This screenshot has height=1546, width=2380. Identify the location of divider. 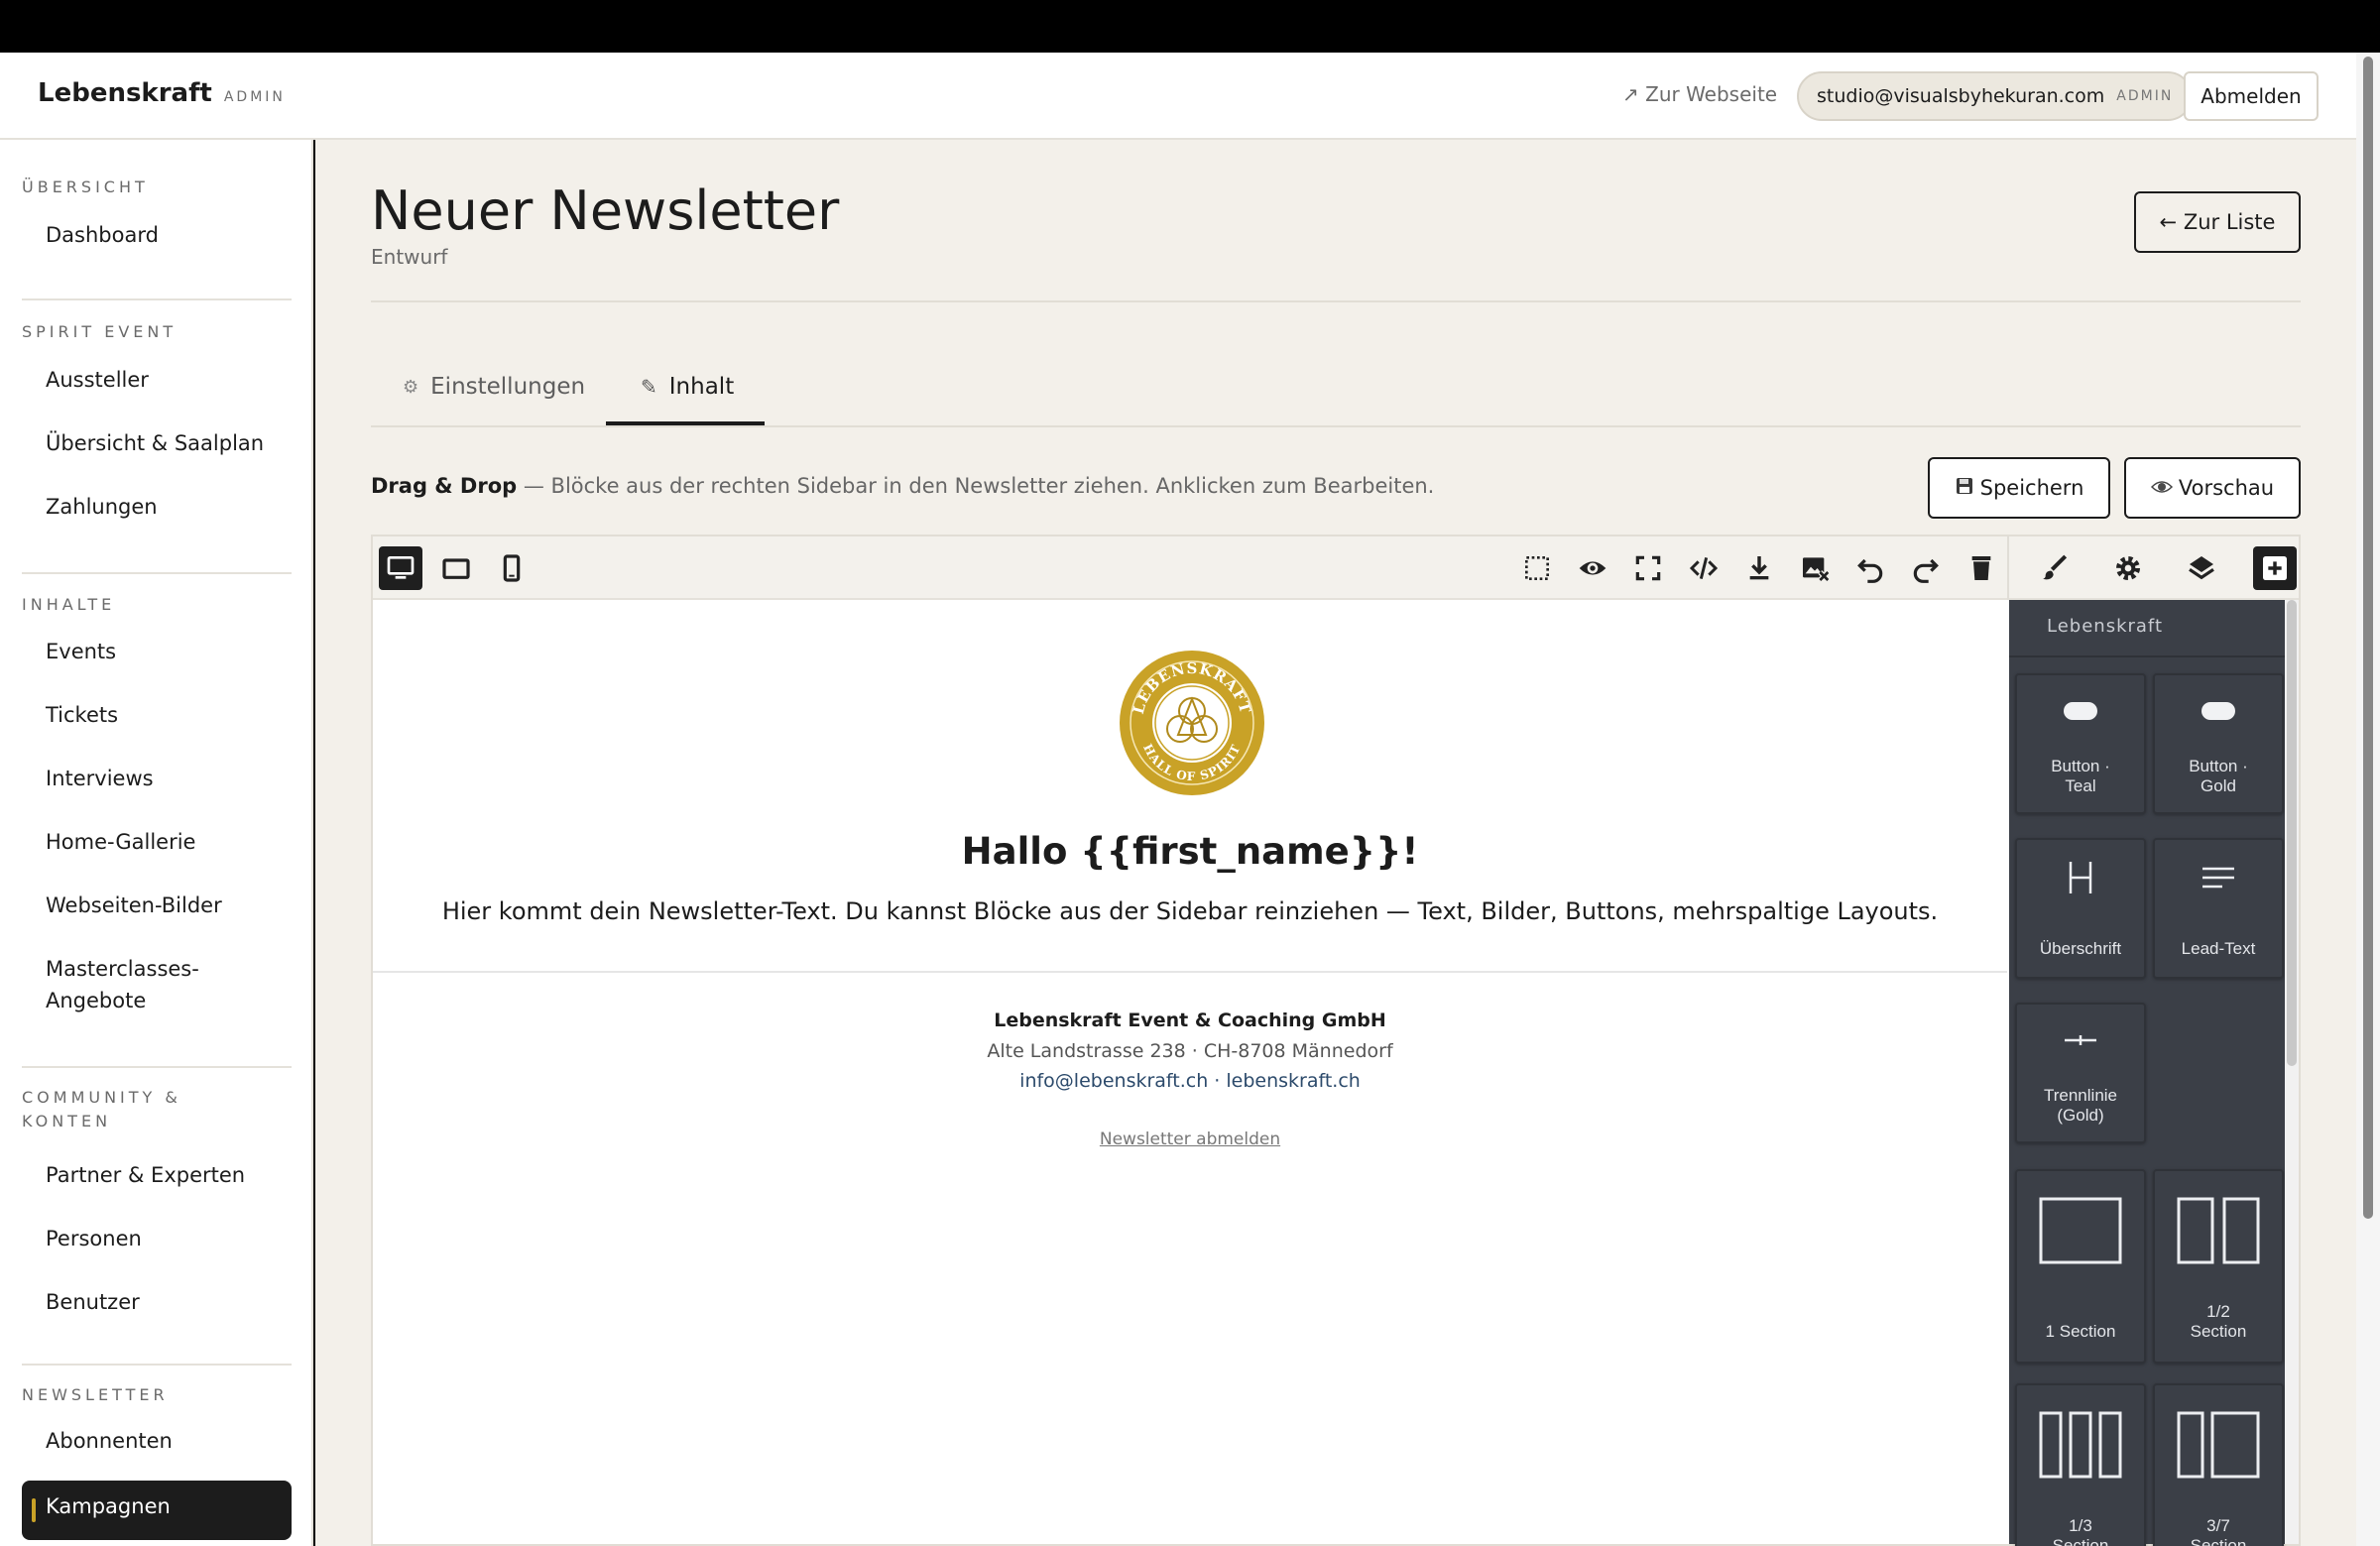
(1336, 301).